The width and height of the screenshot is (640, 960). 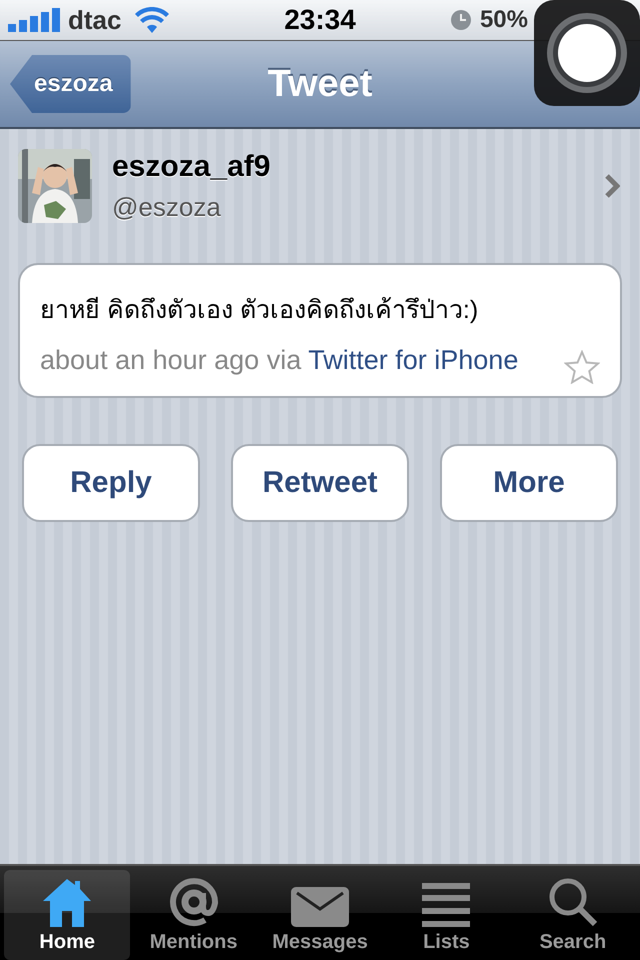 What do you see at coordinates (529, 483) in the screenshot?
I see `action-button: More` at bounding box center [529, 483].